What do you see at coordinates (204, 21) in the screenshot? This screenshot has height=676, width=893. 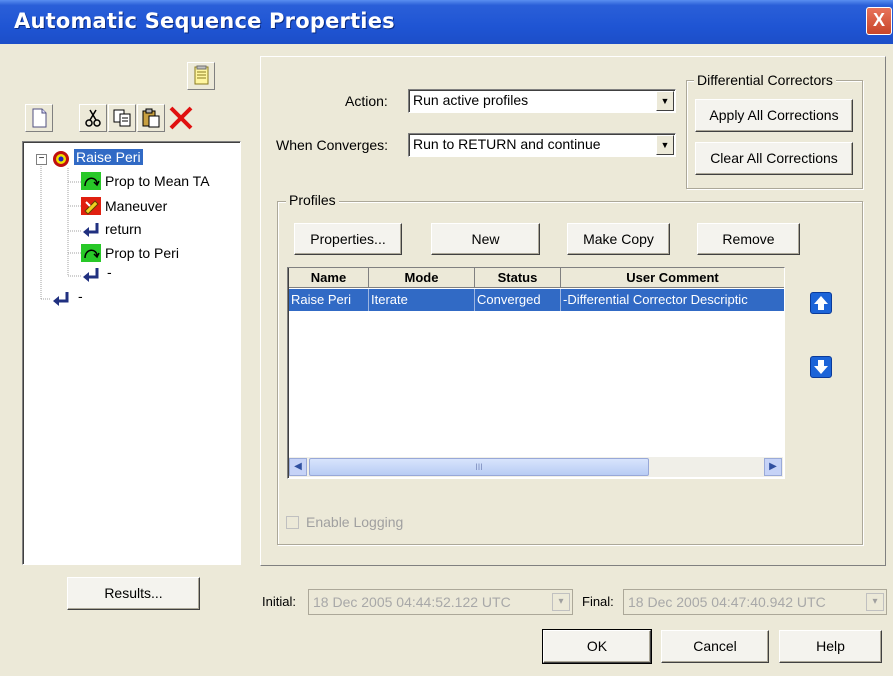 I see `window-title: Automatic Sequence Properties` at bounding box center [204, 21].